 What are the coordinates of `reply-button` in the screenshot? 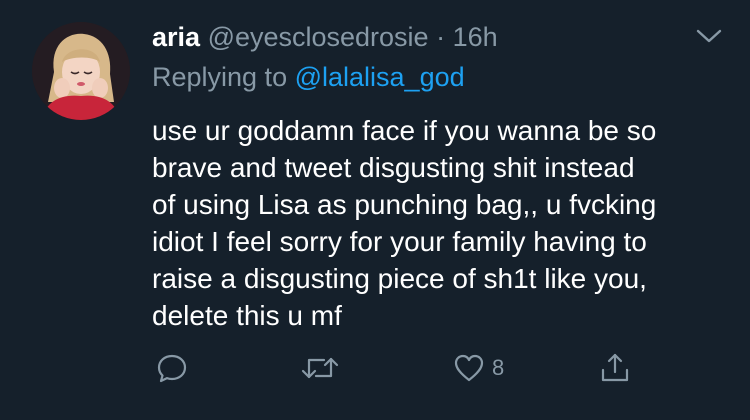 It's located at (172, 368).